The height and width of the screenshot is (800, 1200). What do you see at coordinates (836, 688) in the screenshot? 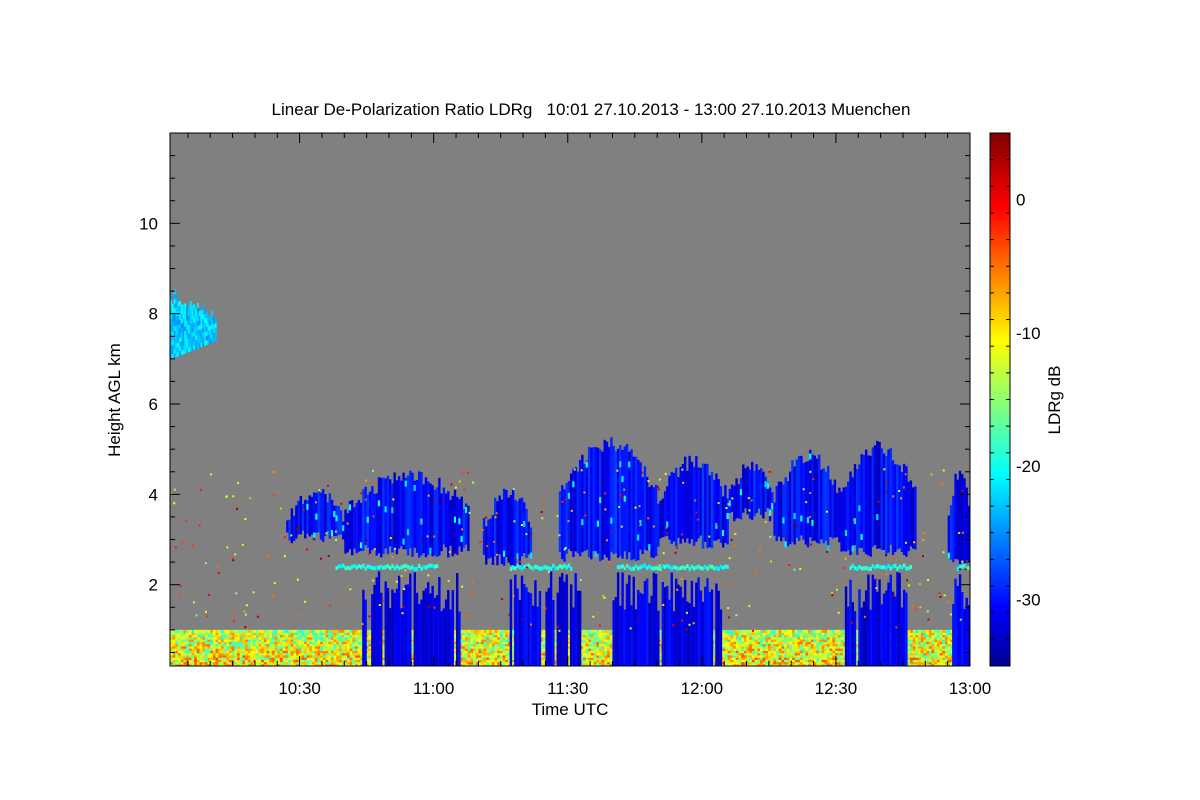
I see `x-tick-label: 12:30` at bounding box center [836, 688].